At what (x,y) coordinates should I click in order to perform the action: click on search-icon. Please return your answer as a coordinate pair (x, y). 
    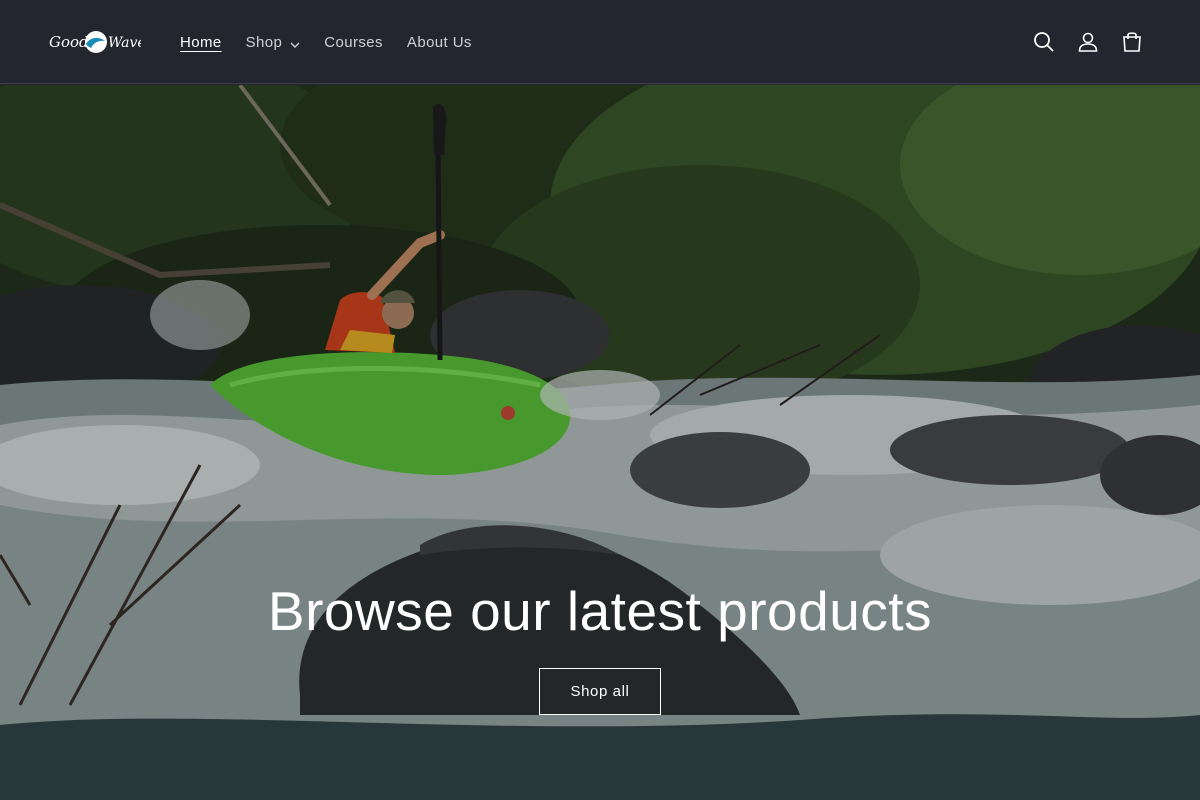
    Looking at the image, I should click on (1044, 42).